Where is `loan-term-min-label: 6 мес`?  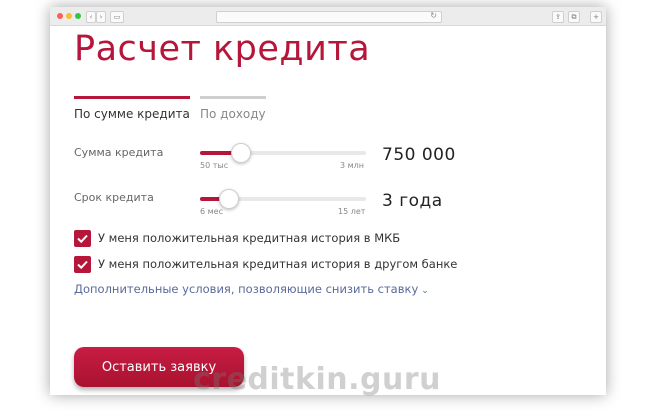
loan-term-min-label: 6 мес is located at coordinates (211, 211).